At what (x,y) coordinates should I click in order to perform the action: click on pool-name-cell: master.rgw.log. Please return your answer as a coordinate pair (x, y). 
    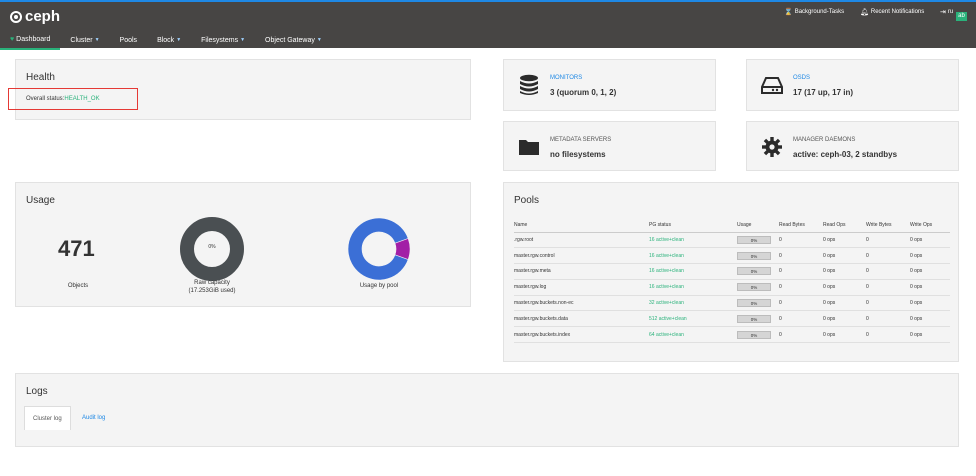
    Looking at the image, I should click on (581, 287).